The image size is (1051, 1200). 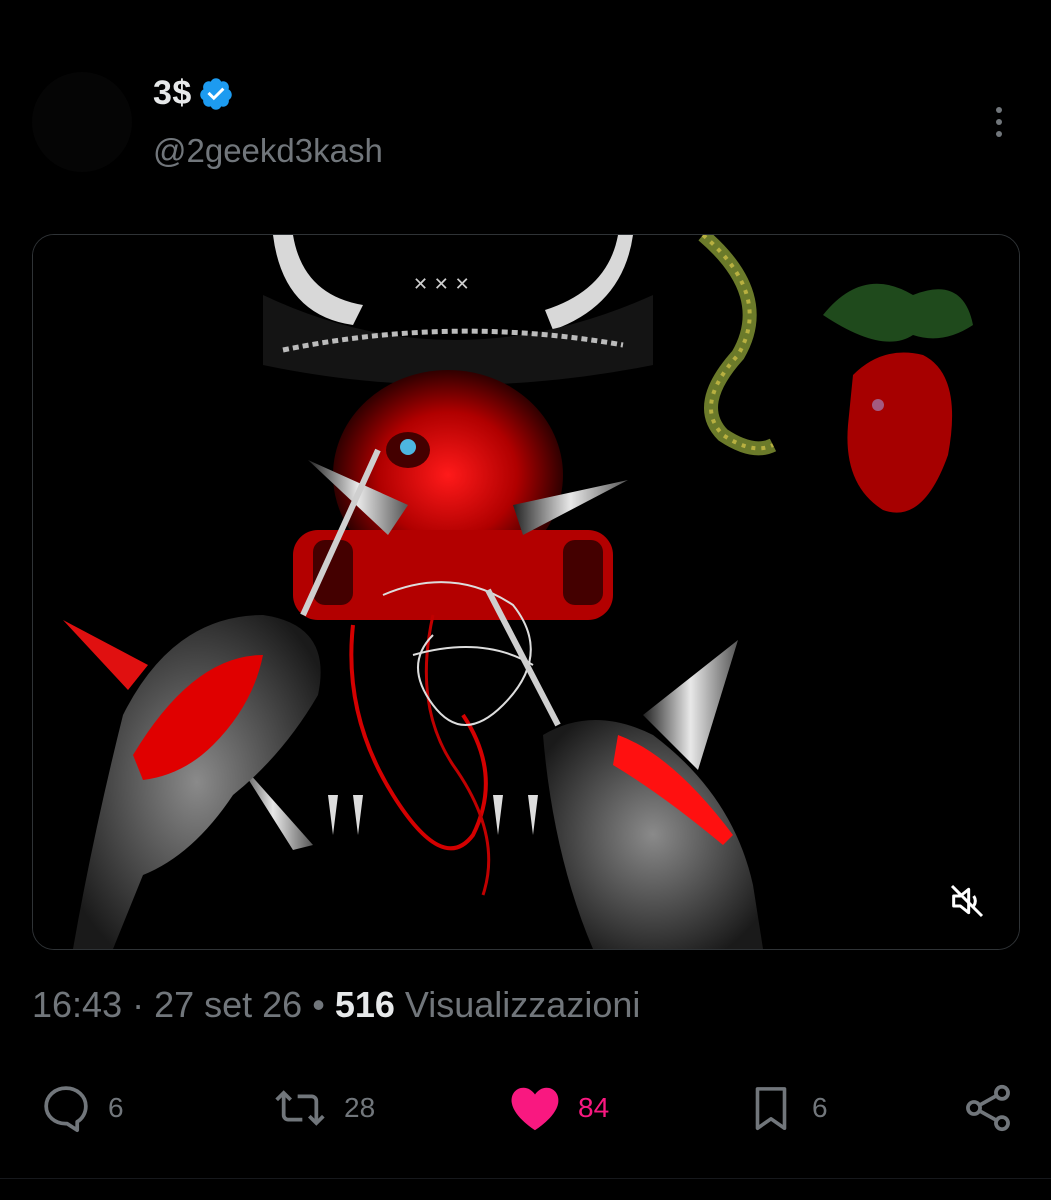 I want to click on user-handle: @2geekd3kash, so click(x=268, y=151).